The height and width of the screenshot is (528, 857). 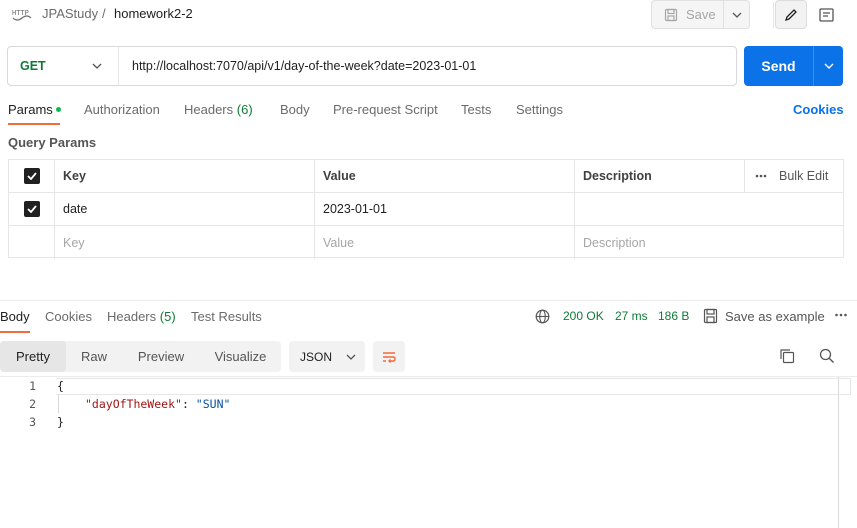 What do you see at coordinates (34, 124) in the screenshot?
I see `active-tab-indicator` at bounding box center [34, 124].